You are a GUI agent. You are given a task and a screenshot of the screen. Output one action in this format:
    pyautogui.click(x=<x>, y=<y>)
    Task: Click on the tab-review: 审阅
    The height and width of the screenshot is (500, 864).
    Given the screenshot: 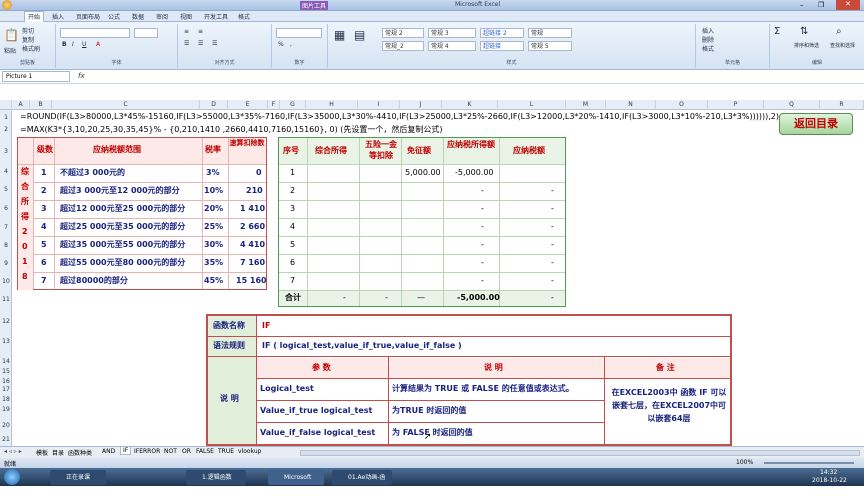 What is the action you would take?
    pyautogui.click(x=162, y=16)
    